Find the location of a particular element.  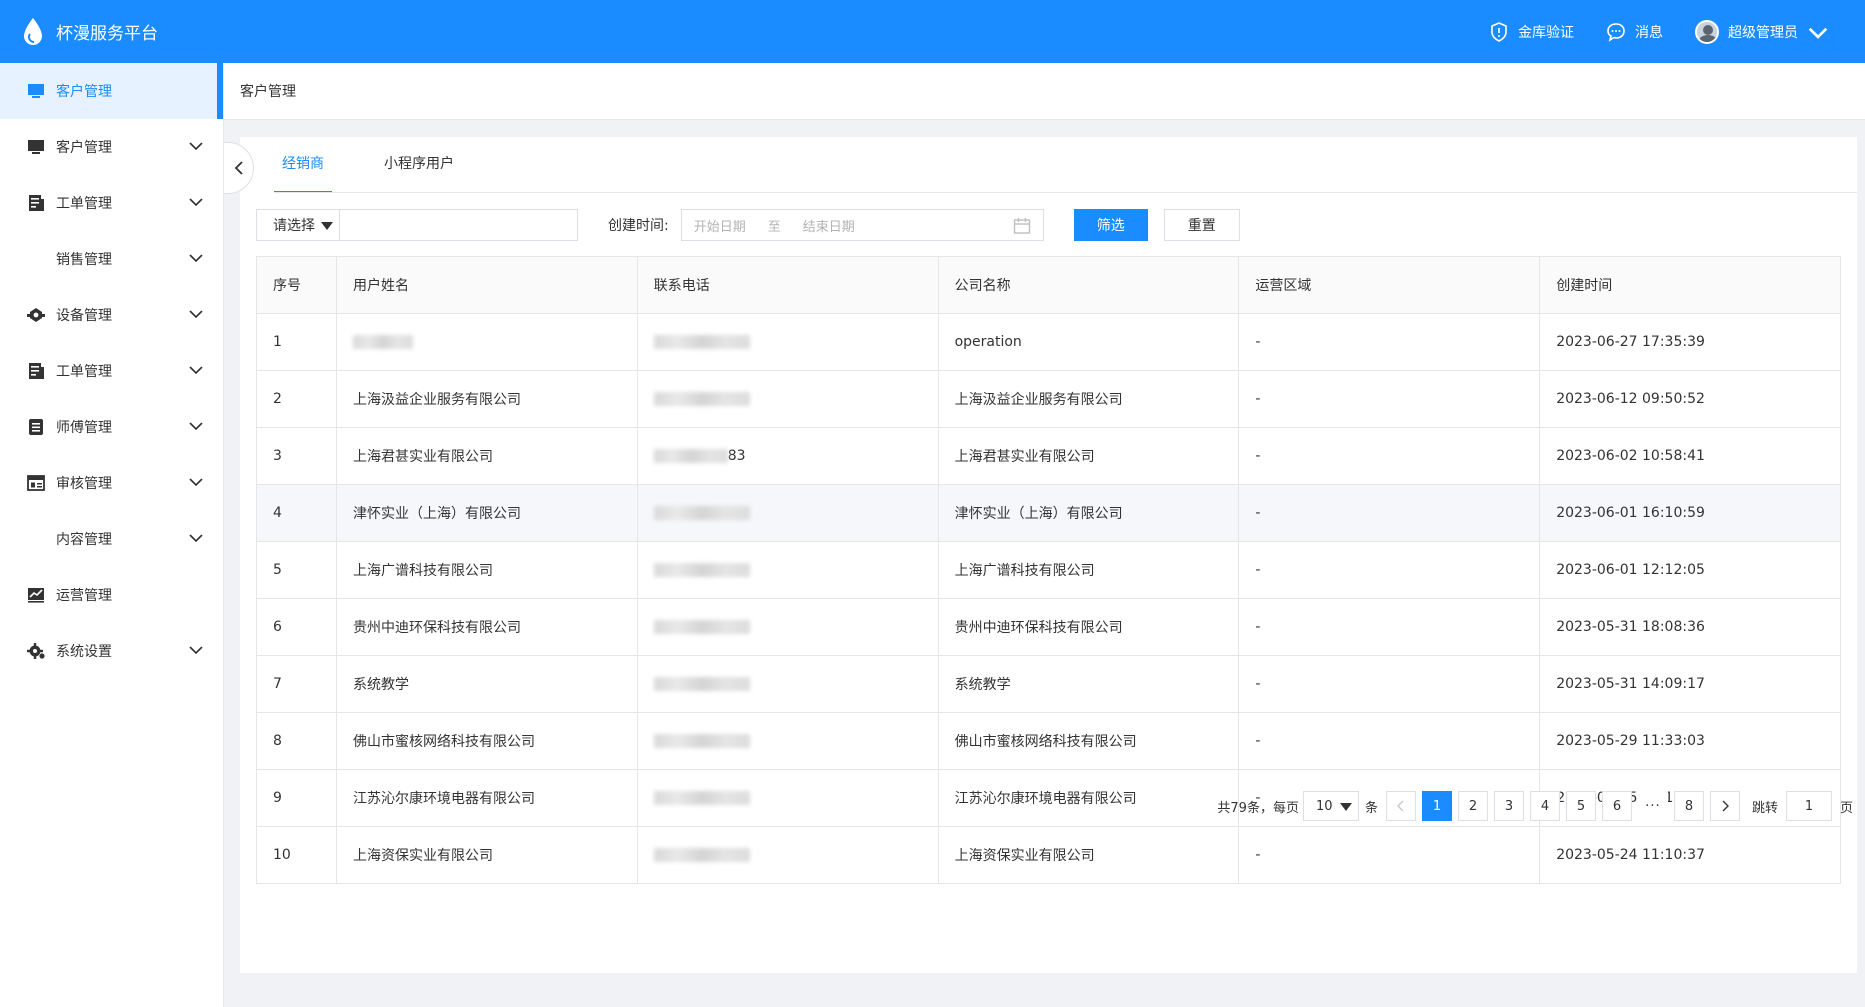

breadcrumb-current: 客户管理 is located at coordinates (268, 91).